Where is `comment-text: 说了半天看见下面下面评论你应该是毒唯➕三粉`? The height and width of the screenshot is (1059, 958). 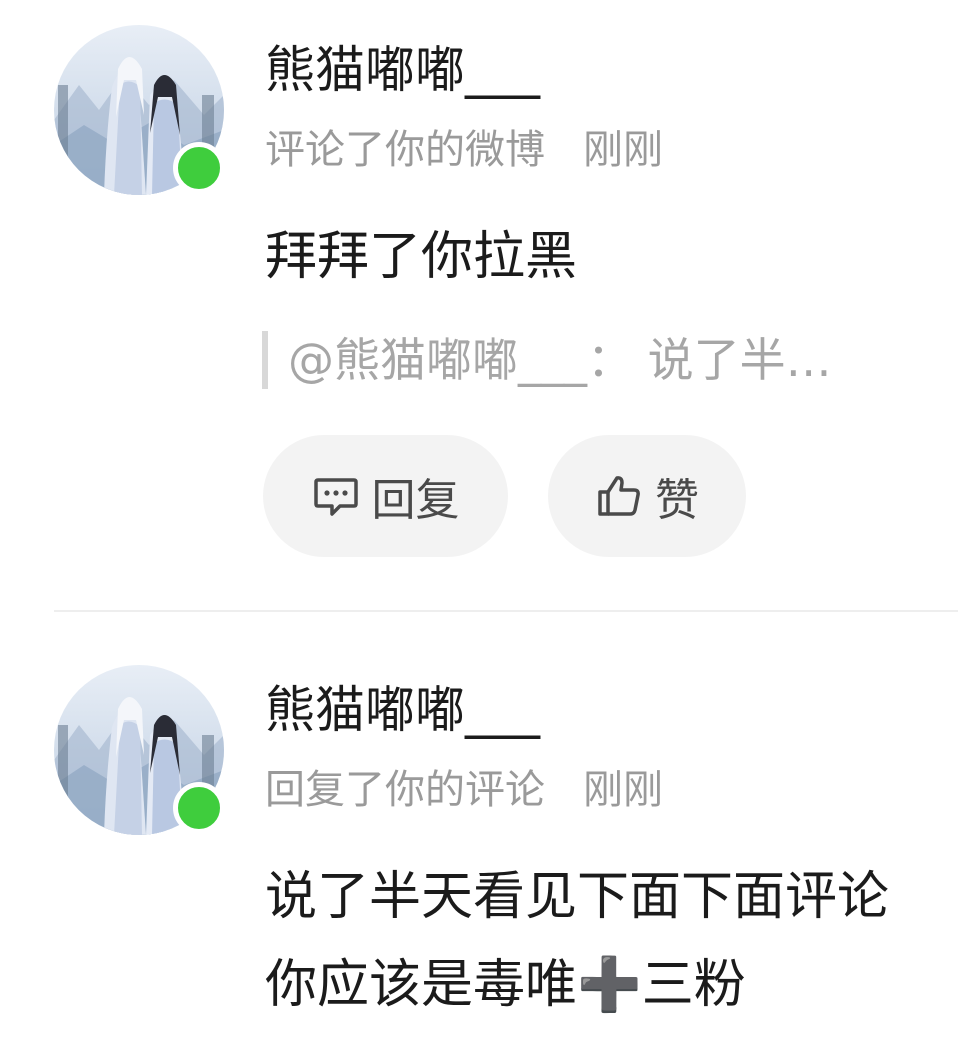 comment-text: 说了半天看见下面下面评论你应该是毒唯➕三粉 is located at coordinates (595, 941).